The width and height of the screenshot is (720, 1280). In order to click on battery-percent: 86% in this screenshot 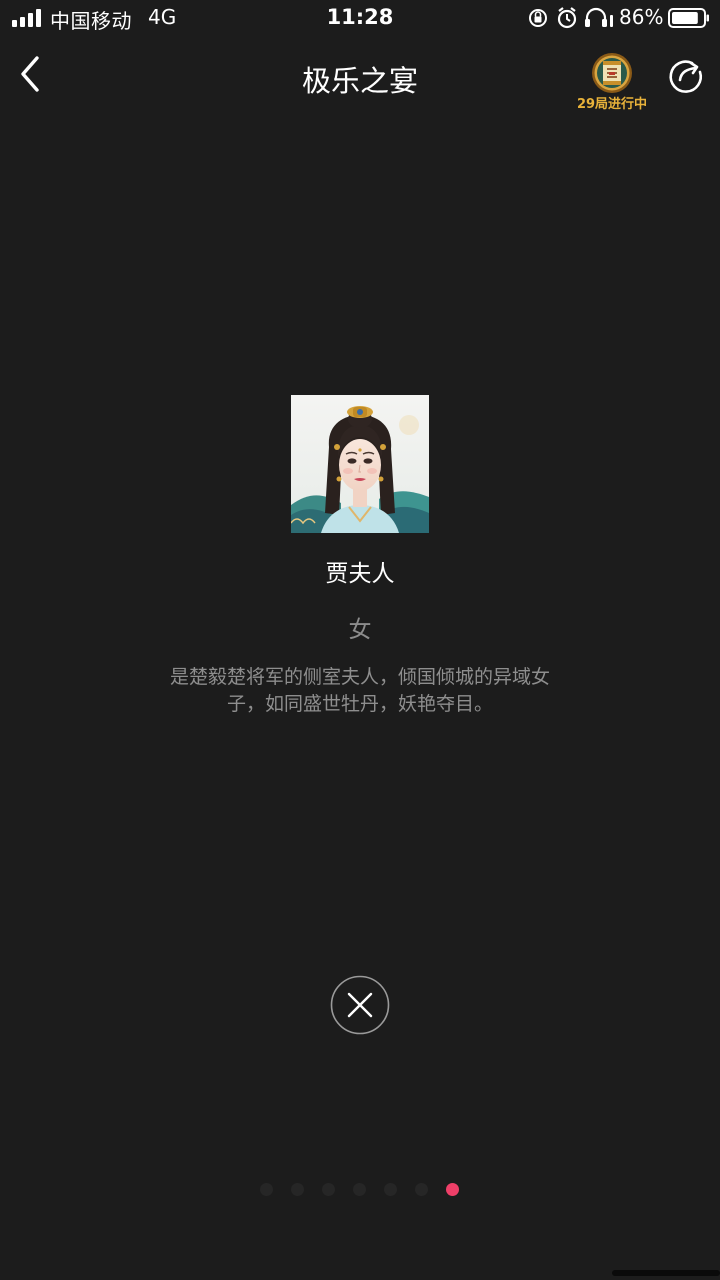, I will do `click(641, 17)`.